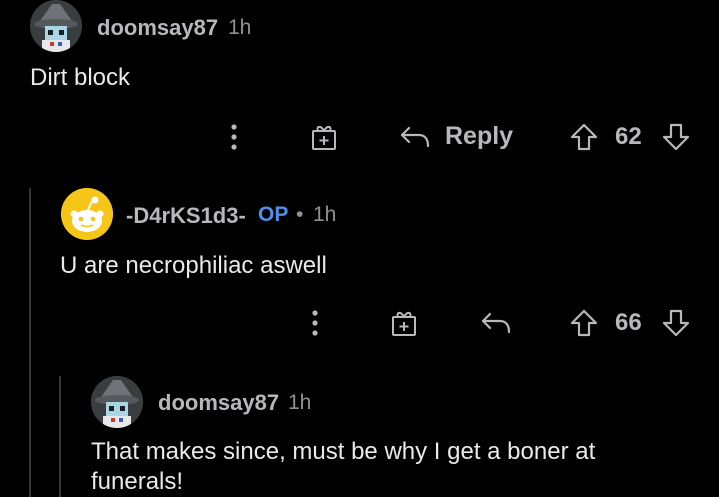 The image size is (719, 497). What do you see at coordinates (87, 214) in the screenshot?
I see `snoo-avatar` at bounding box center [87, 214].